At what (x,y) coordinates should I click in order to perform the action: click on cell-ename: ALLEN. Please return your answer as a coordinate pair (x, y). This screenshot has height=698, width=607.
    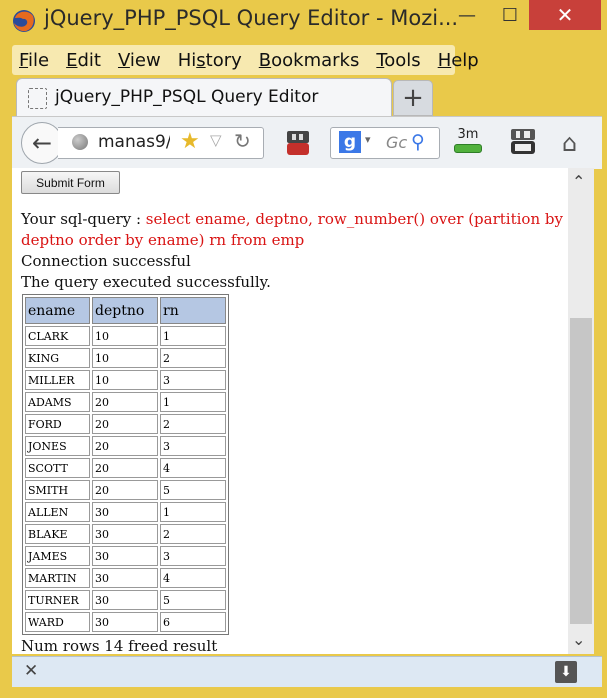
    Looking at the image, I should click on (57, 512).